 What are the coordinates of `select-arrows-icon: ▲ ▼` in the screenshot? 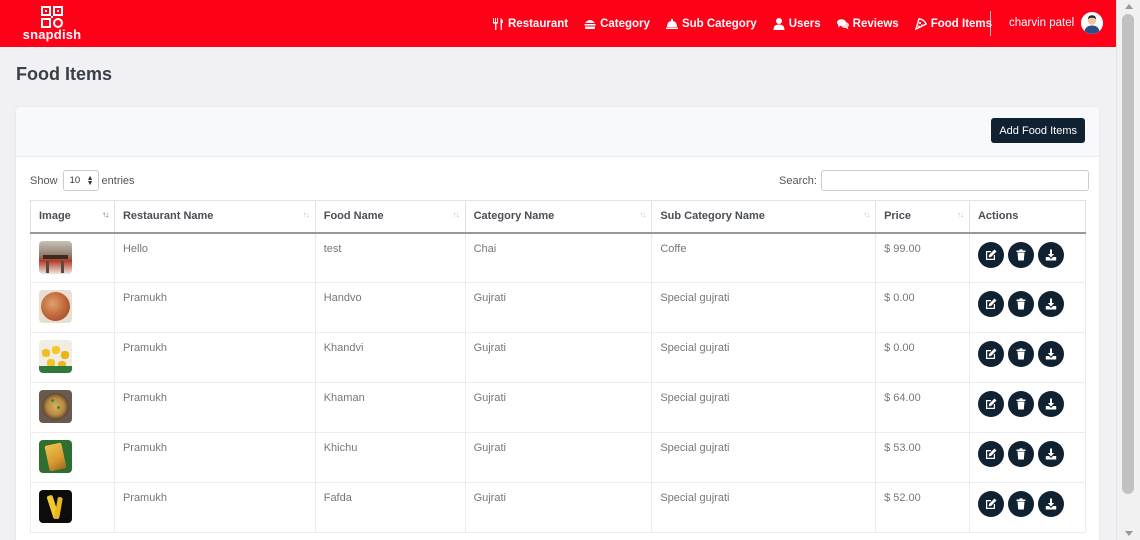 It's located at (90, 180).